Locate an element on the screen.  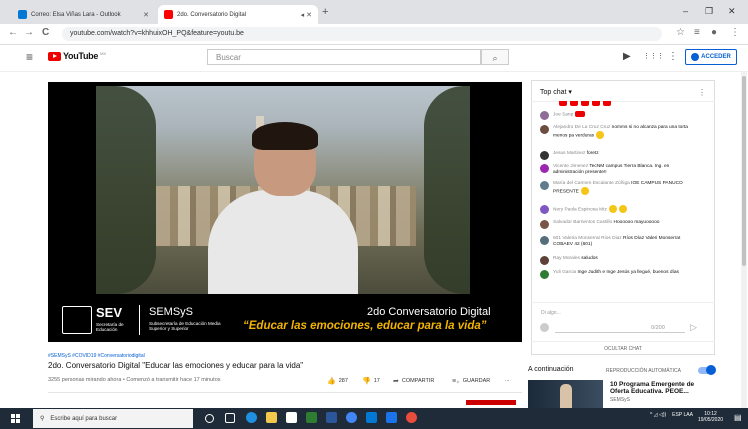
share-button: ➦ COMPARTIR is located at coordinates (413, 381).